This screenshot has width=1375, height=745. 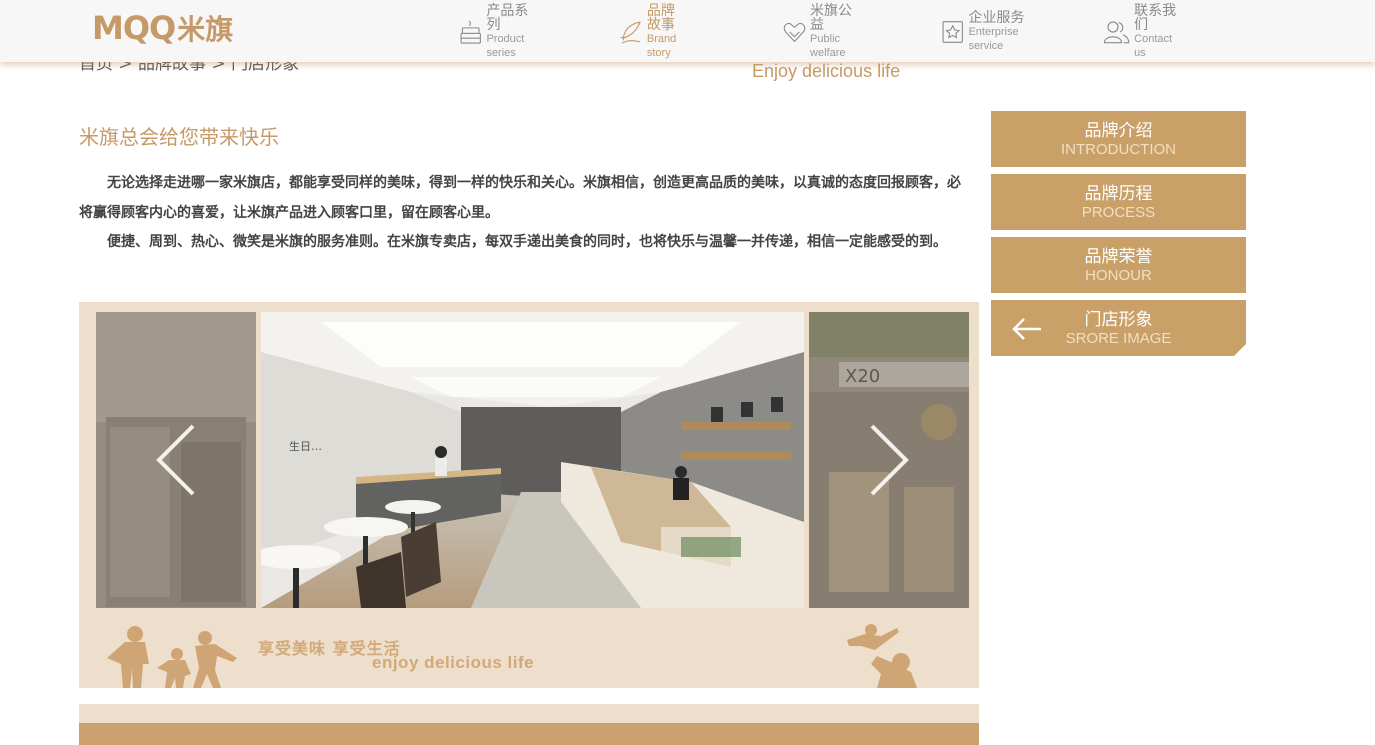 What do you see at coordinates (1026, 329) in the screenshot?
I see `arrow-left-icon` at bounding box center [1026, 329].